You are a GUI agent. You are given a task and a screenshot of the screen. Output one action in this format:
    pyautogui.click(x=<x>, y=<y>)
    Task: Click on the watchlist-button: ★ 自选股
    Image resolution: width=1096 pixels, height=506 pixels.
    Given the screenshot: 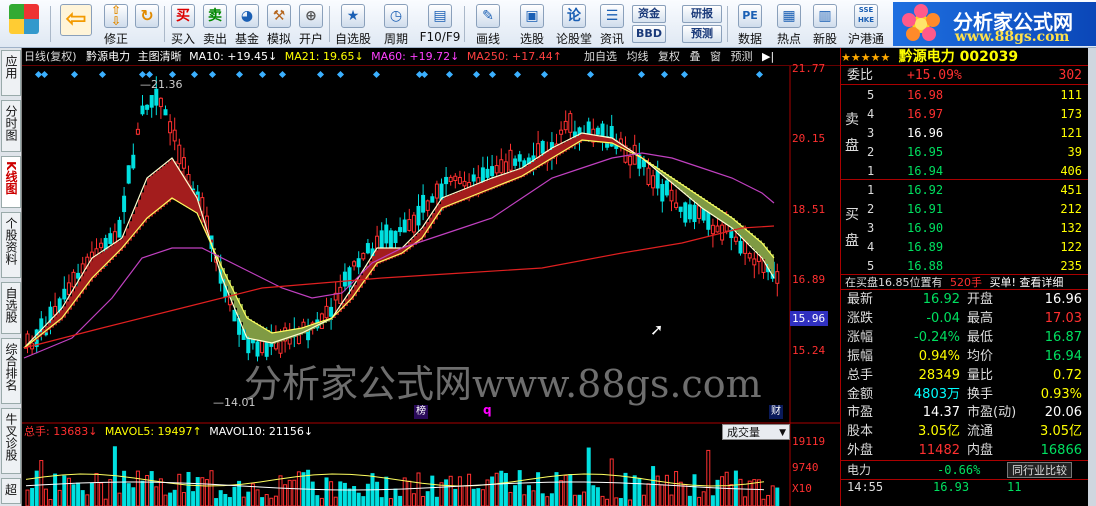 What is the action you would take?
    pyautogui.click(x=353, y=24)
    